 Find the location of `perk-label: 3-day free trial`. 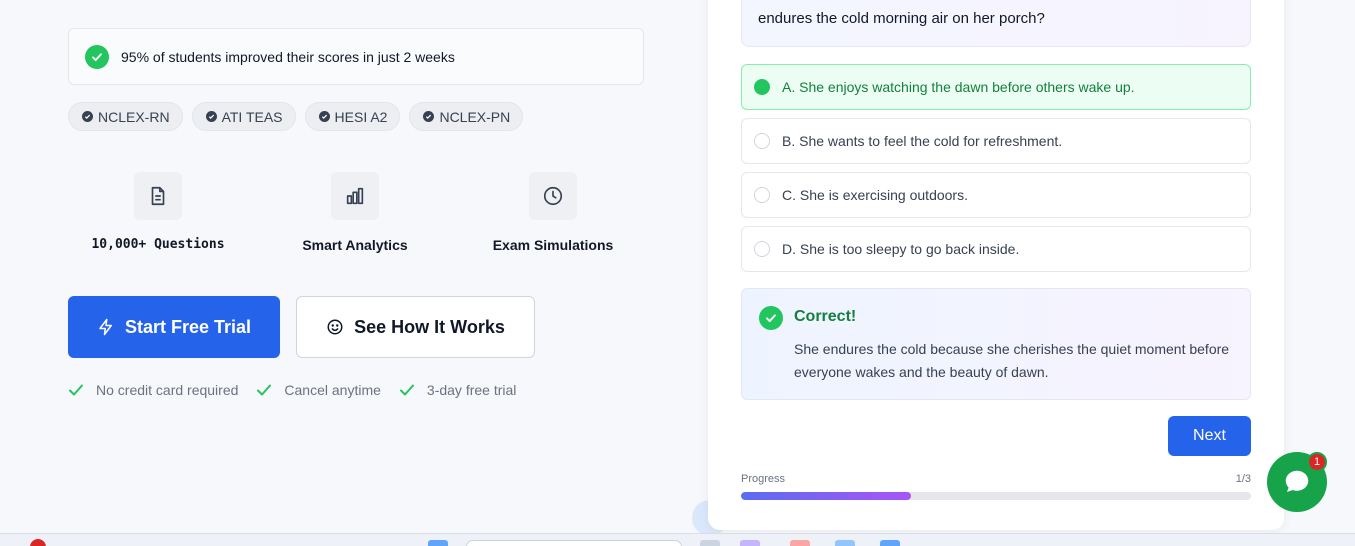

perk-label: 3-day free trial is located at coordinates (471, 390).